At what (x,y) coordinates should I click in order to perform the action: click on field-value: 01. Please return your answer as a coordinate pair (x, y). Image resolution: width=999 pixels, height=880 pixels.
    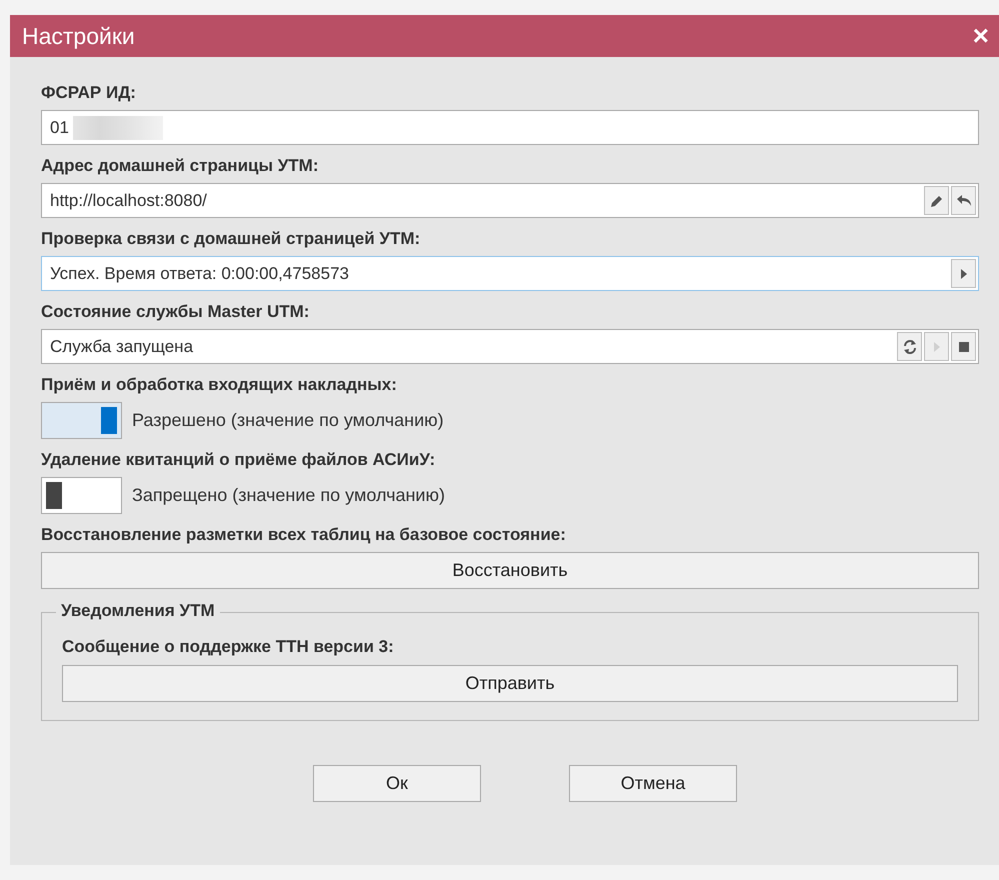
    Looking at the image, I should click on (59, 128).